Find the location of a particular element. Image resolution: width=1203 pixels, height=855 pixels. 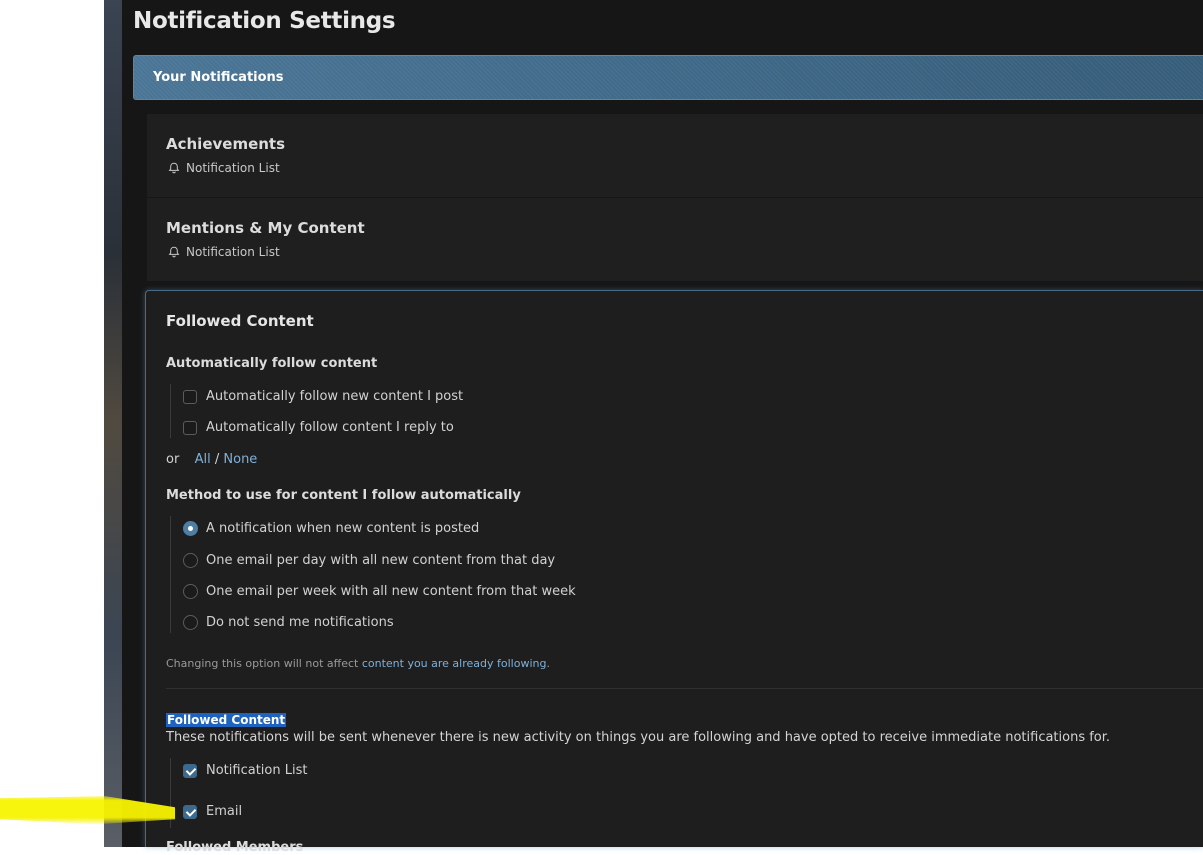

notification-row-achievements: Achievements Notification List is located at coordinates (675, 155).